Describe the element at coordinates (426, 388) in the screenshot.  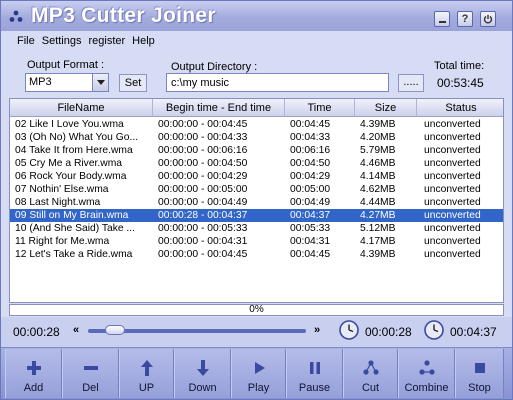
I see `combine-label: Combine` at that location.